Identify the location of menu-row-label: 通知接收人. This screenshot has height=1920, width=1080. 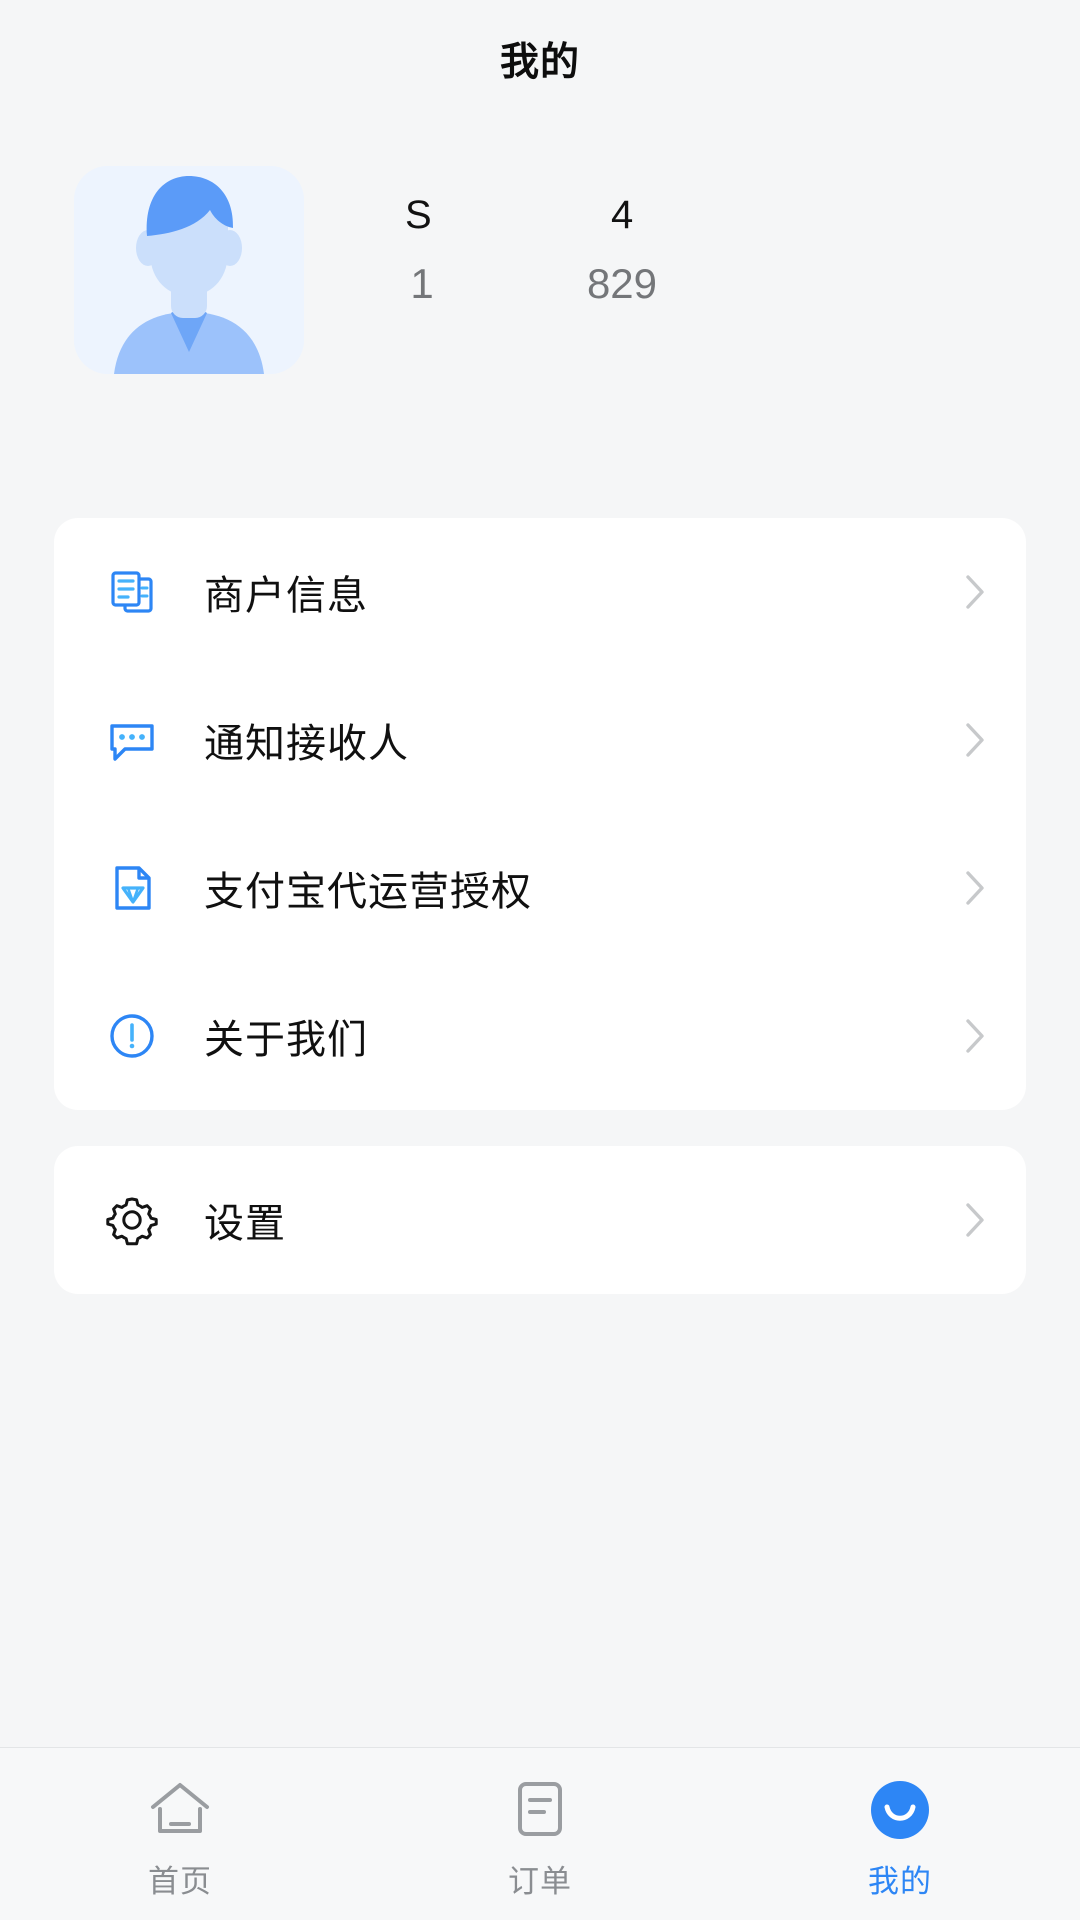
(306, 744).